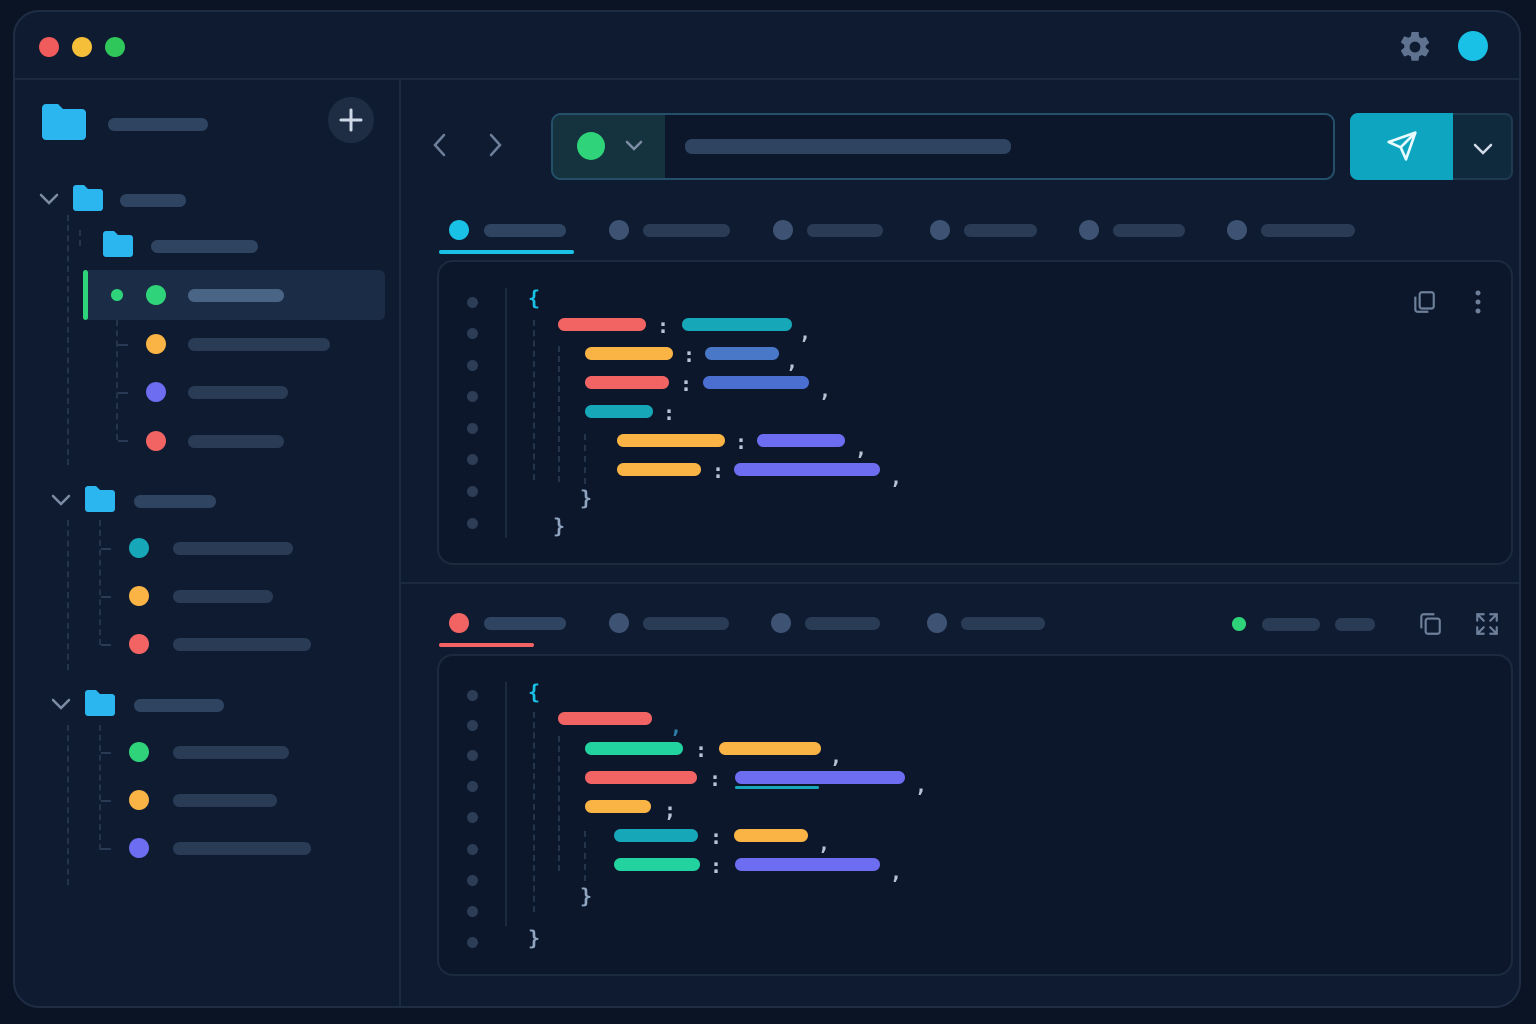  I want to click on url-bar, so click(943, 146).